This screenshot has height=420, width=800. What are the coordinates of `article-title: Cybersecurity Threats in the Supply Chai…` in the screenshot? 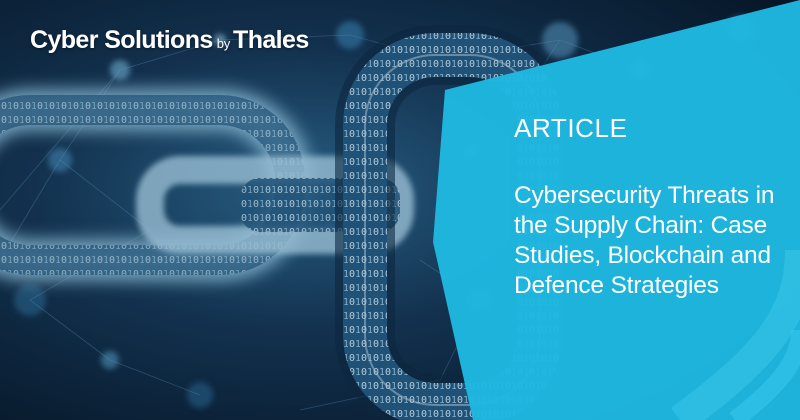 It's located at (644, 240).